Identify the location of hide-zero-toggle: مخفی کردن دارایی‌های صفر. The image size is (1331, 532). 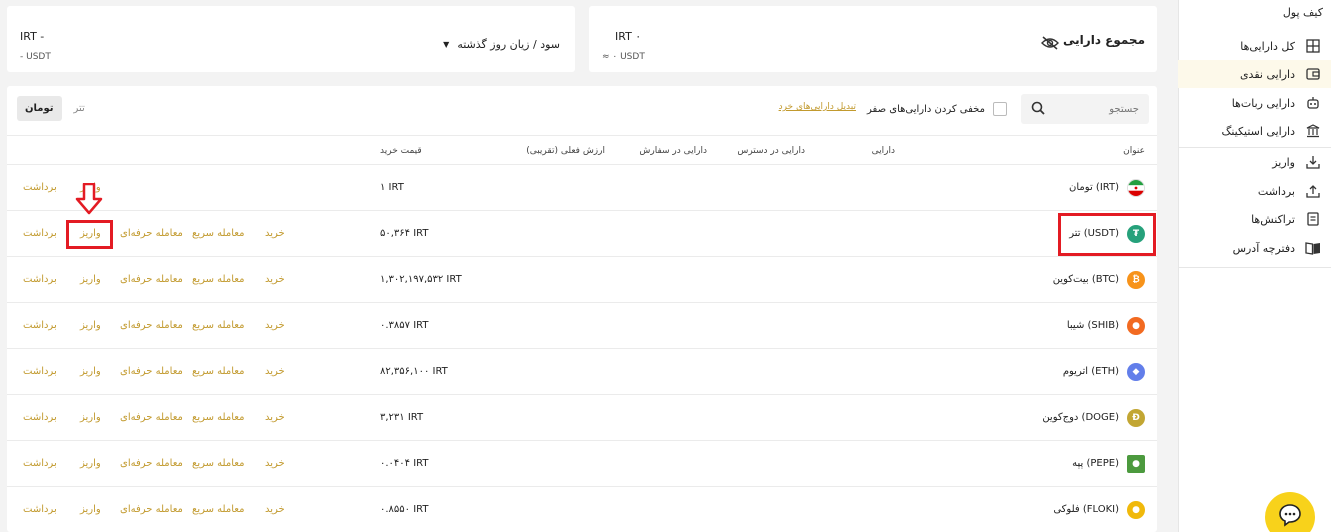
(937, 109).